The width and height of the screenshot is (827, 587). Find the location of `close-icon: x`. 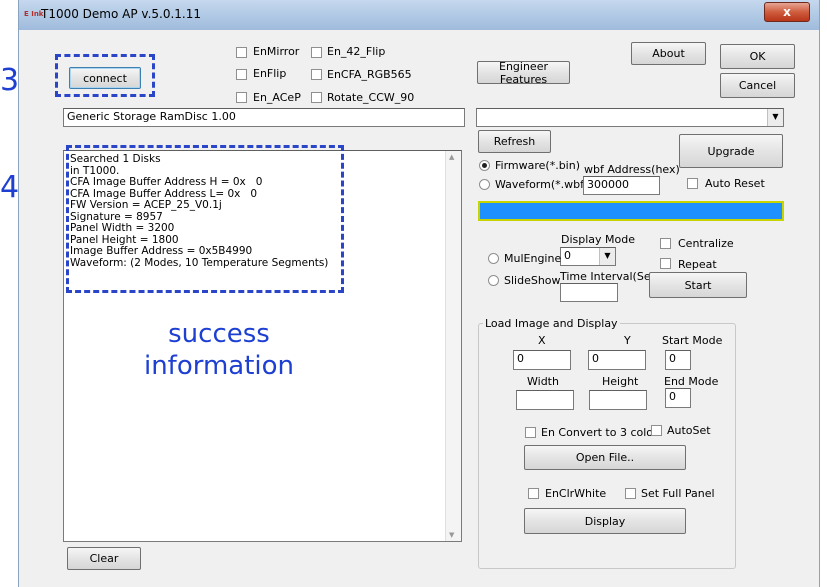

close-icon: x is located at coordinates (787, 12).